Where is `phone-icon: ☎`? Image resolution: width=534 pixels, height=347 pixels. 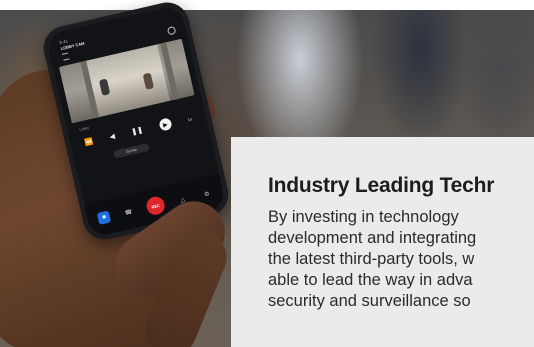 phone-icon: ☎ is located at coordinates (128, 212).